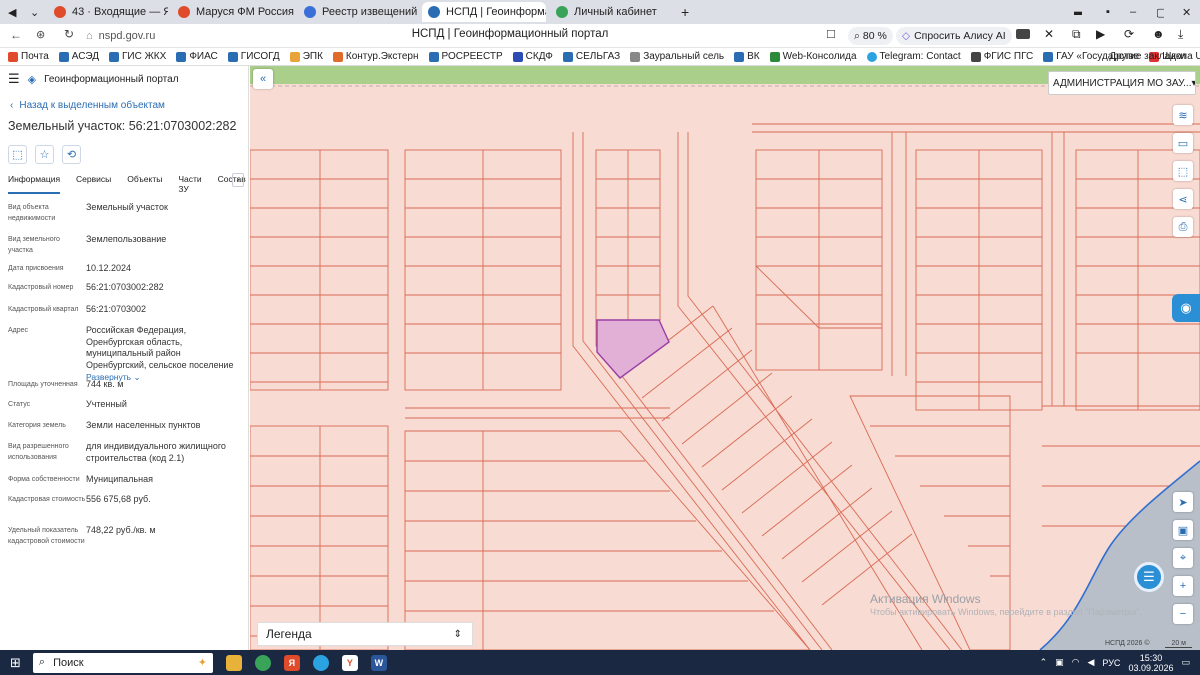 The width and height of the screenshot is (1200, 675). I want to click on bookmark-item: СКДФ, so click(532, 56).